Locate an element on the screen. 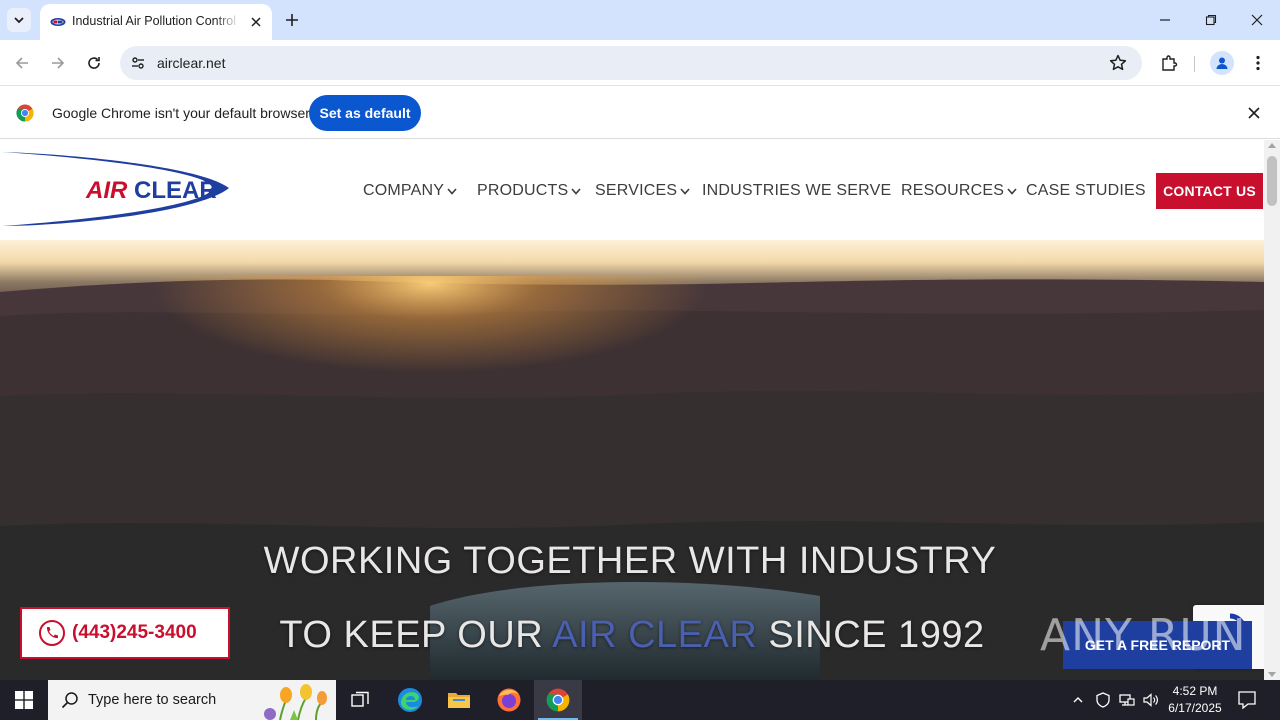  nav-label: SERVICES is located at coordinates (636, 190).